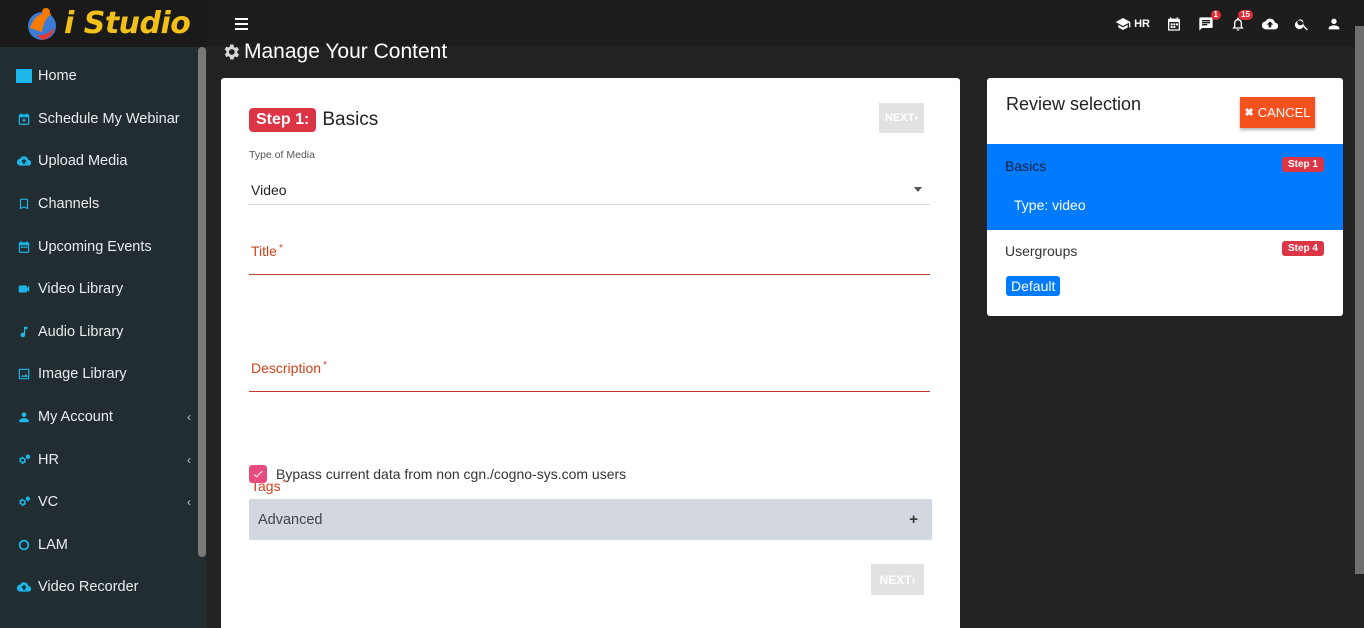  Describe the element at coordinates (241, 23) in the screenshot. I see `menu-toggle-icon` at that location.